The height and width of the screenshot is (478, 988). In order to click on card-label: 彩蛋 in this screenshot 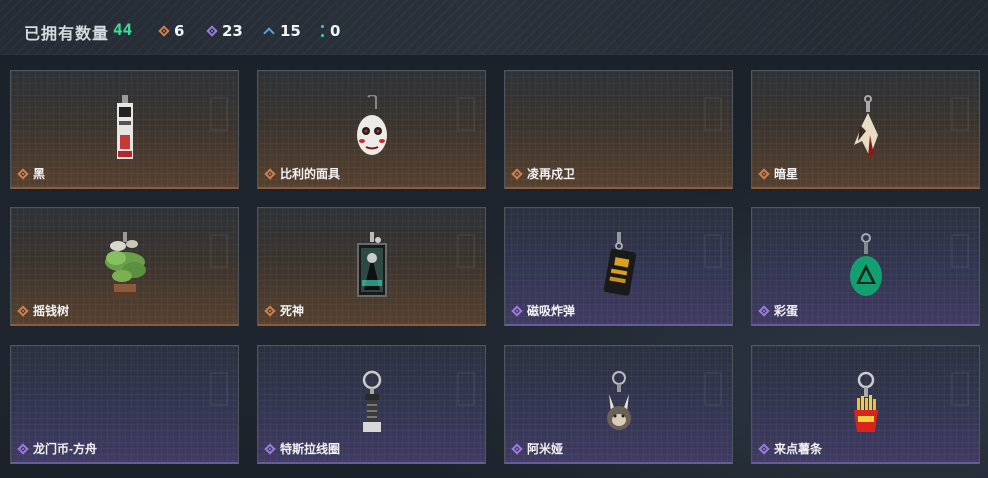, I will do `click(778, 310)`.